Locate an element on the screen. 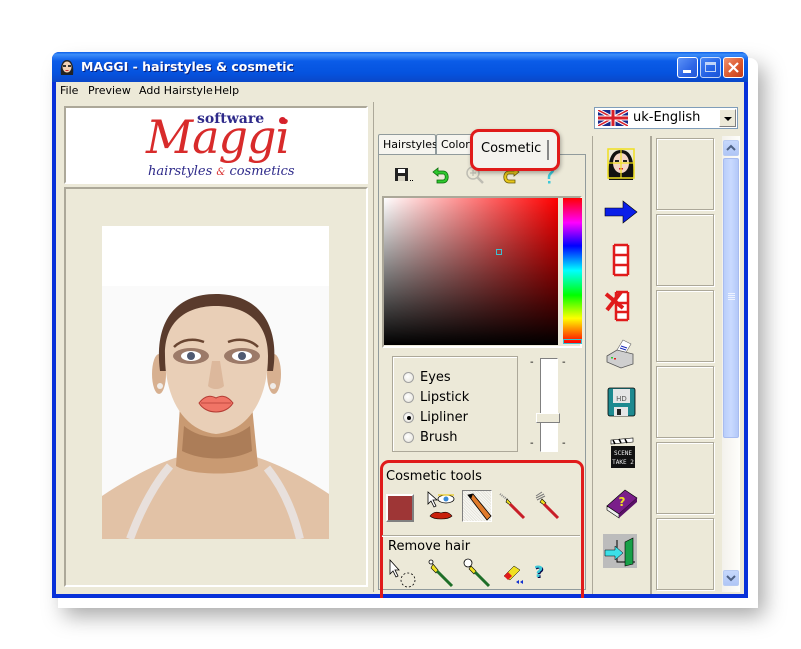 The height and width of the screenshot is (649, 801). maximize-icon is located at coordinates (710, 67).